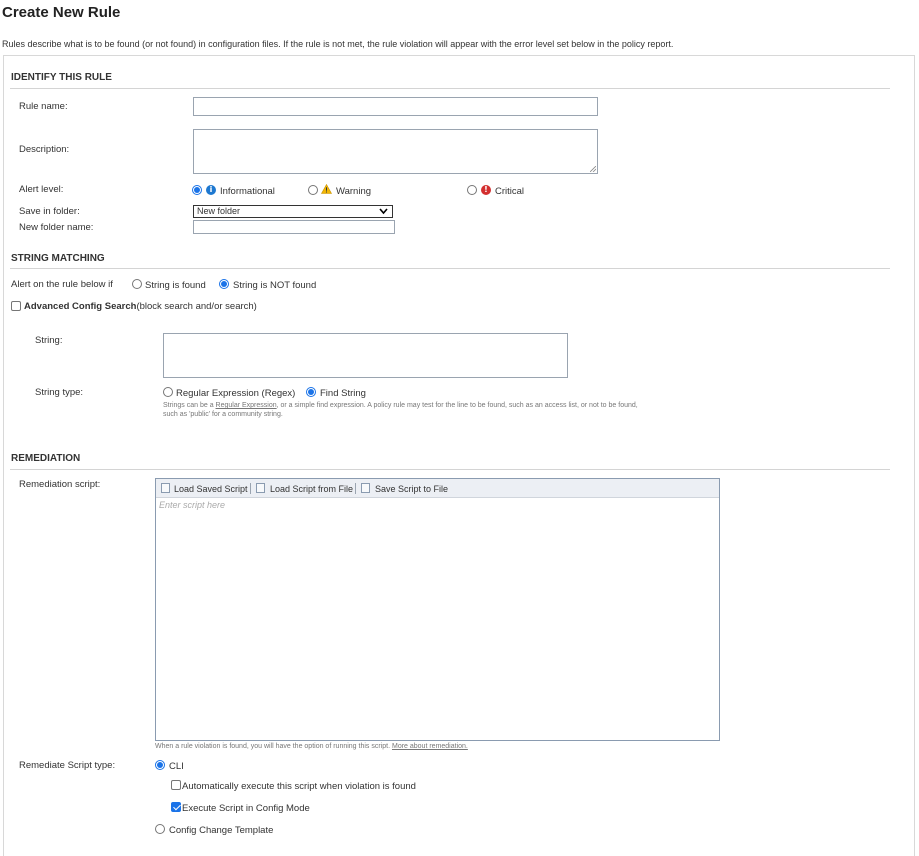 The height and width of the screenshot is (856, 919). I want to click on critical-icon: !, so click(486, 190).